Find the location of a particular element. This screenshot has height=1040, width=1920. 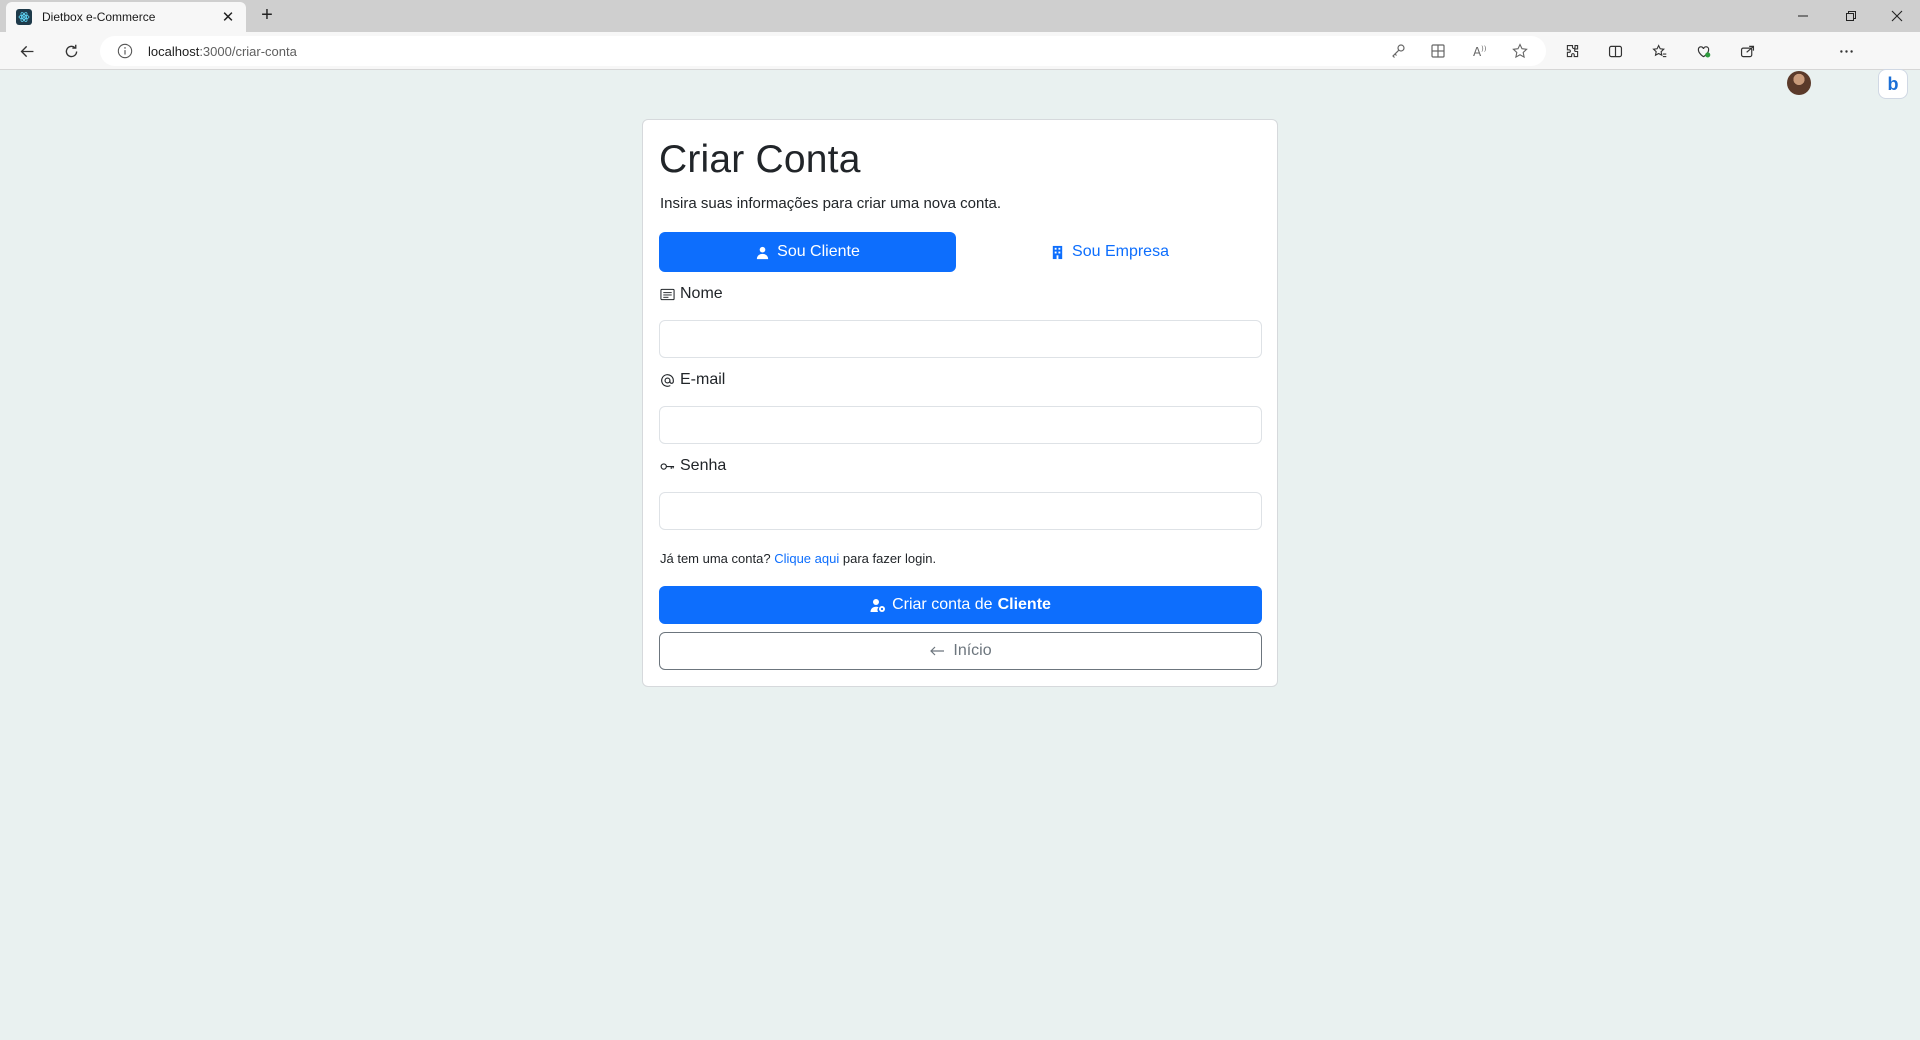

create-account-button: Criar conta de Cliente is located at coordinates (960, 605).